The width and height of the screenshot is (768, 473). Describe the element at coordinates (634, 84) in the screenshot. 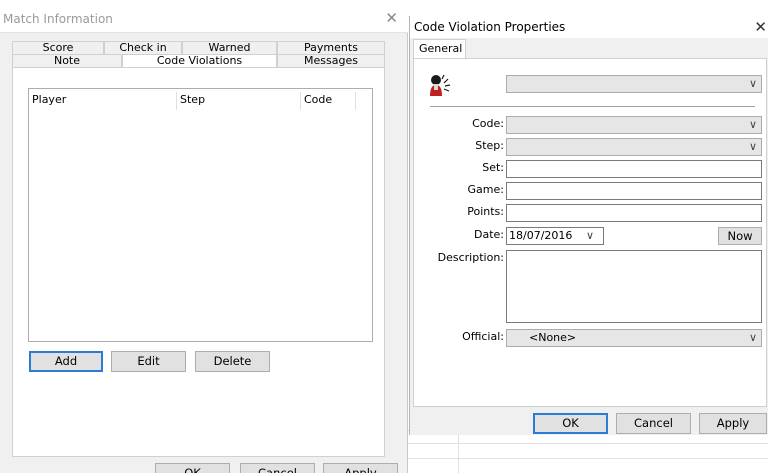

I see `player-select: ∨` at that location.